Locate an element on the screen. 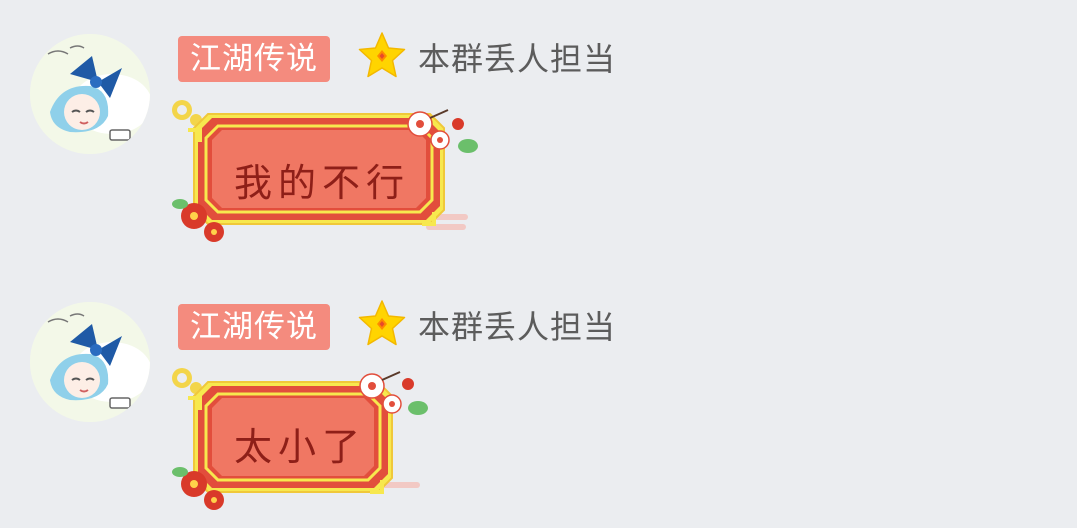 This screenshot has height=528, width=1077. sticker-message: 太小了 is located at coordinates (303, 441).